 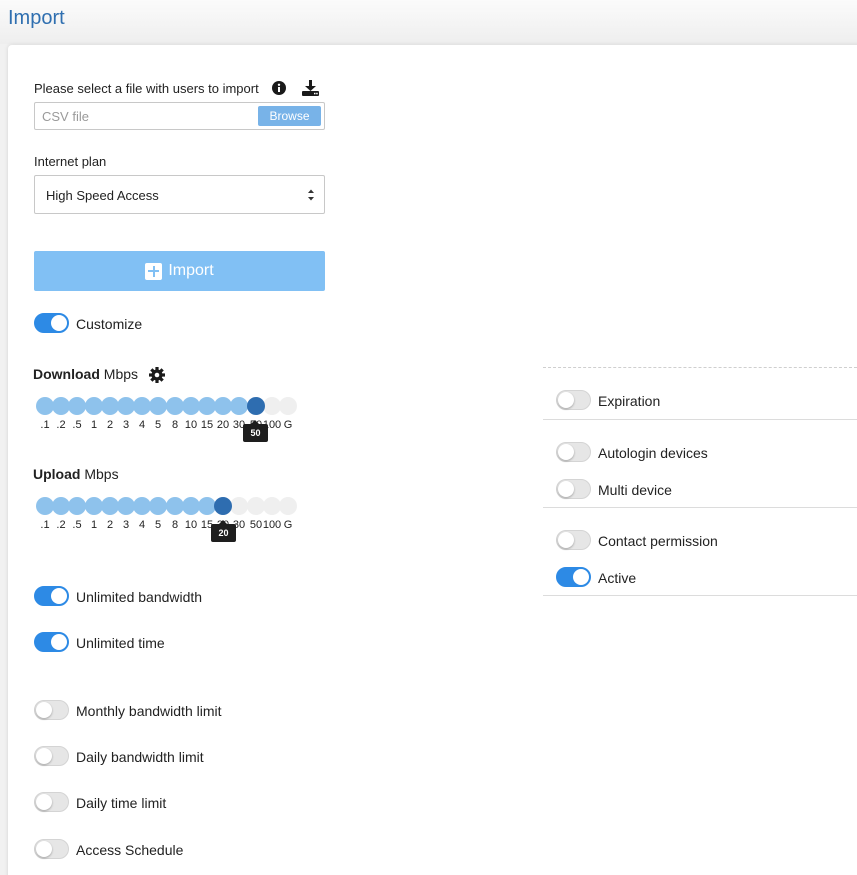 I want to click on upload-speed-slider: .1.2.51234581015203050100G20, so click(x=171, y=519).